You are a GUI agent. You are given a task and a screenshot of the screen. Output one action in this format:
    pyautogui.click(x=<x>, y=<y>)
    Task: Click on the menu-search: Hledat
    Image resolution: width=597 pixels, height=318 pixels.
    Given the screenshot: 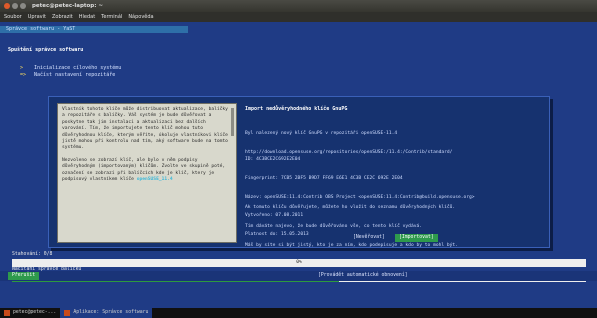 What is the action you would take?
    pyautogui.click(x=87, y=17)
    